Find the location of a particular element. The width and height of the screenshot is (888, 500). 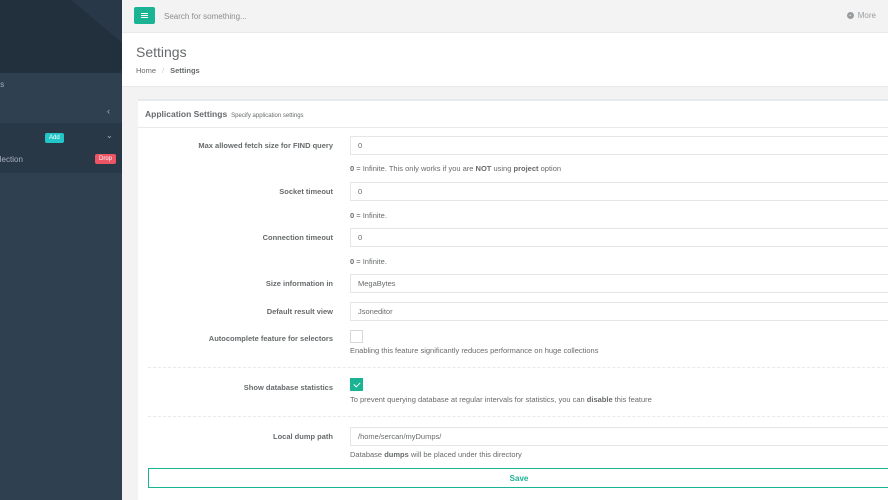

autocomplete-label: Autocomplete feature for selectors is located at coordinates (270, 338).